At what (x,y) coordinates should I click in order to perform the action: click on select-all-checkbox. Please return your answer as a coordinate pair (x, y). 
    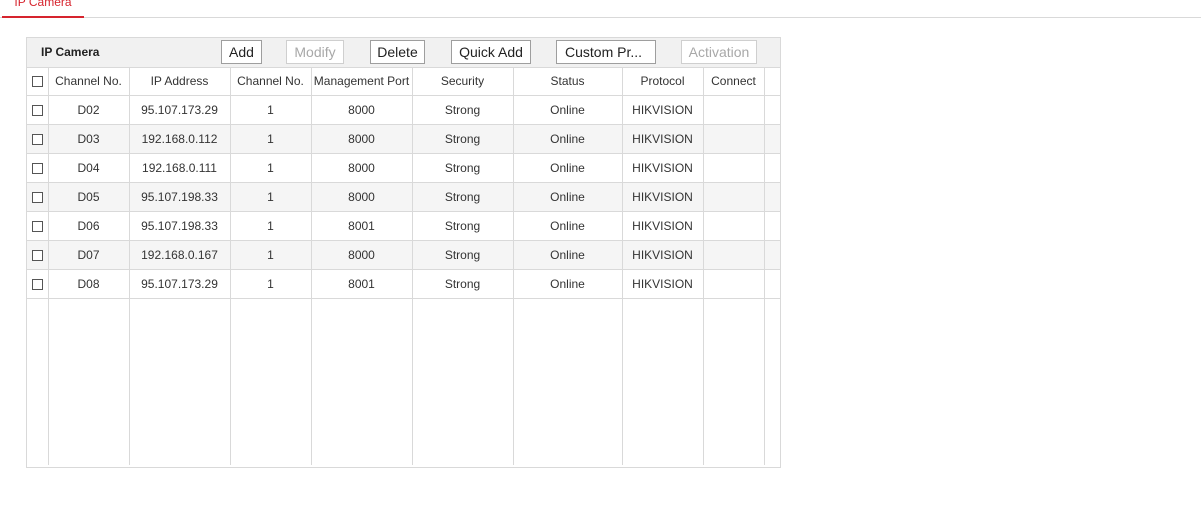
    Looking at the image, I should click on (37, 82).